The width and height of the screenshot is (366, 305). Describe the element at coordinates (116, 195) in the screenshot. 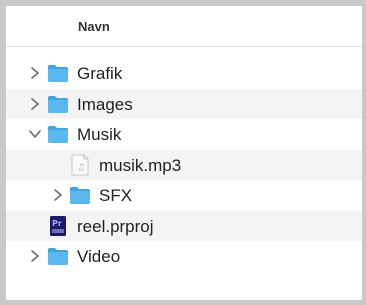

I see `item-label: SFX` at that location.